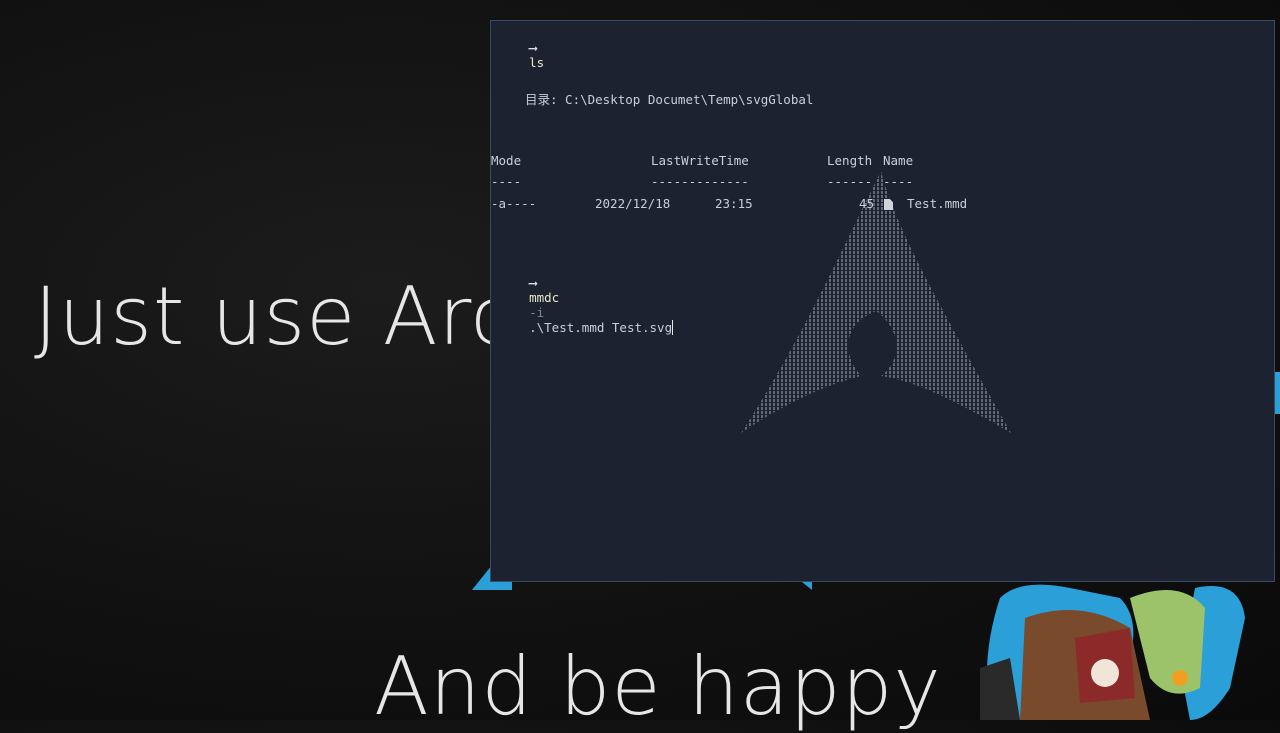 The width and height of the screenshot is (1280, 733). I want to click on column-header-name: Name, so click(898, 160).